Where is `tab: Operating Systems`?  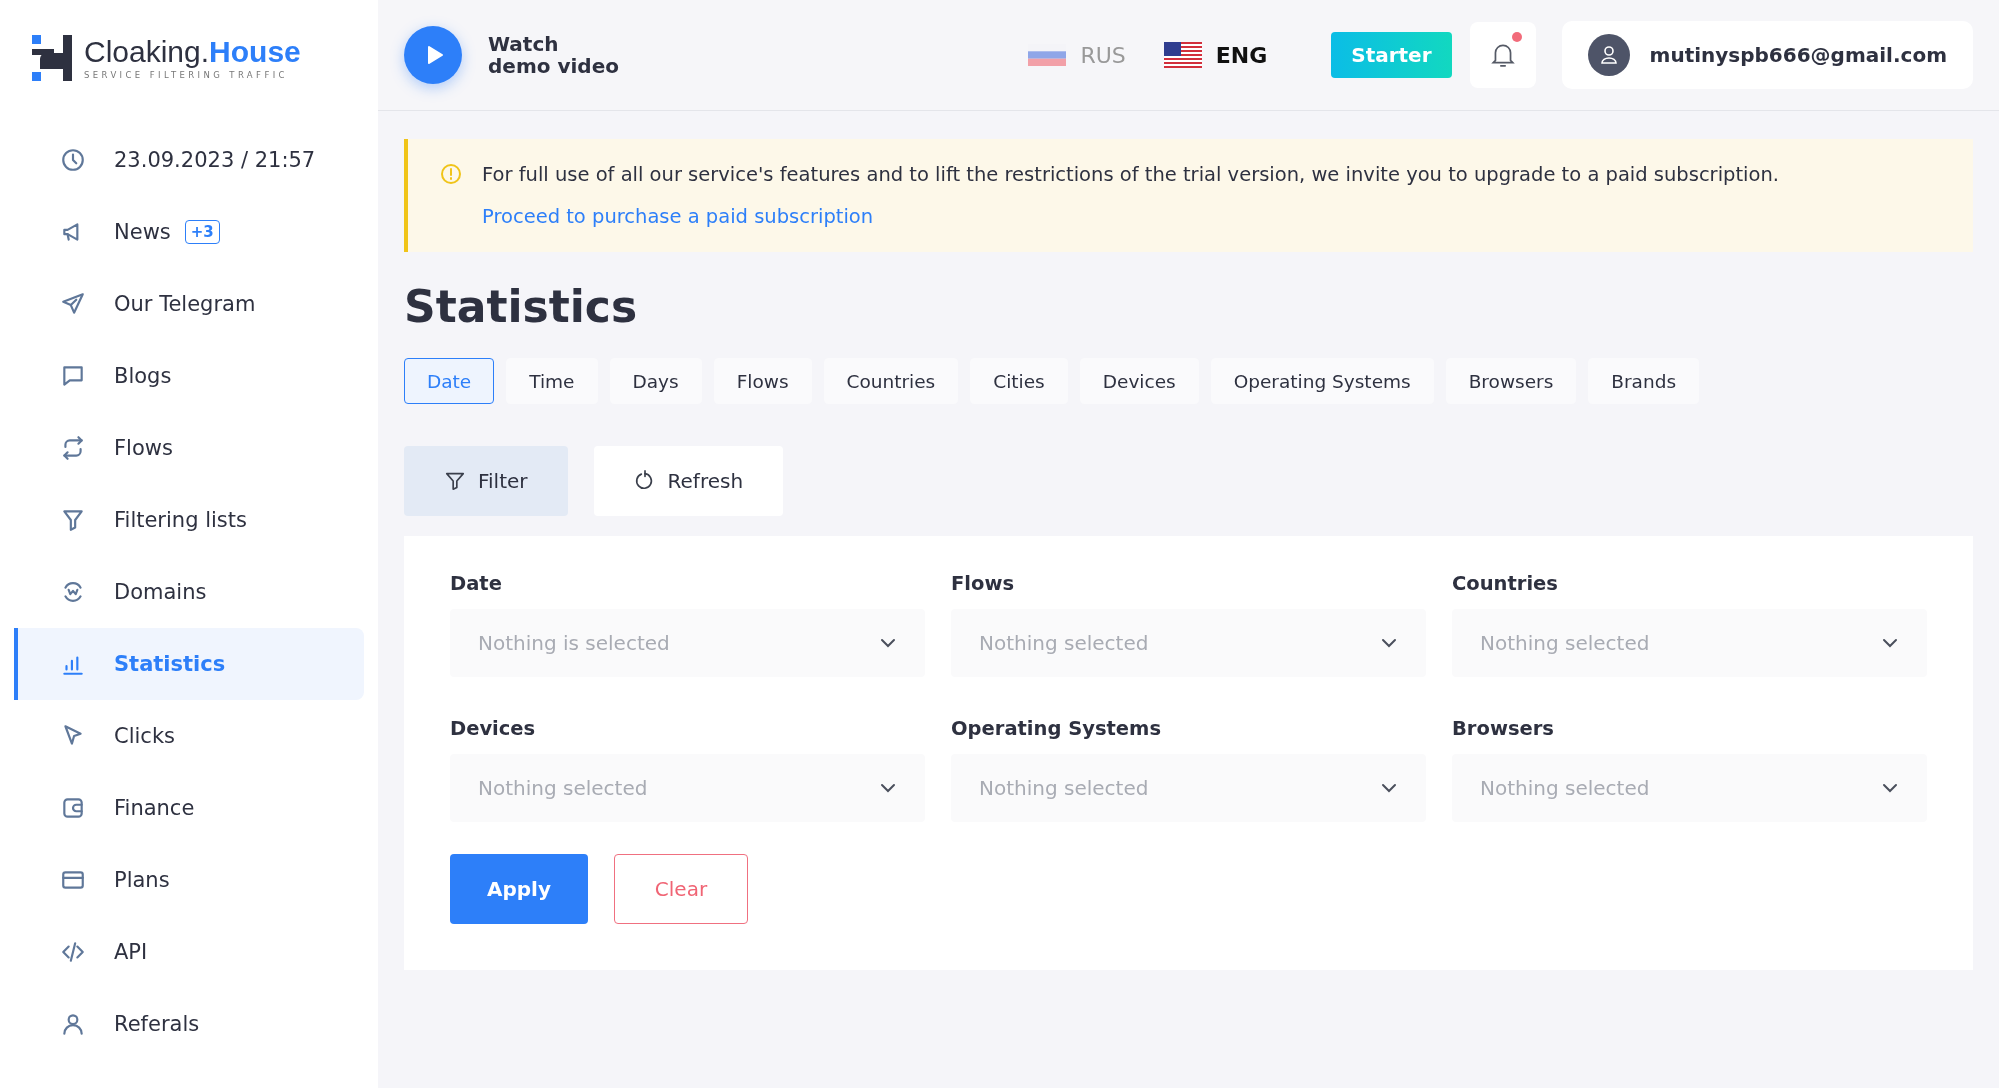
tab: Operating Systems is located at coordinates (1322, 381).